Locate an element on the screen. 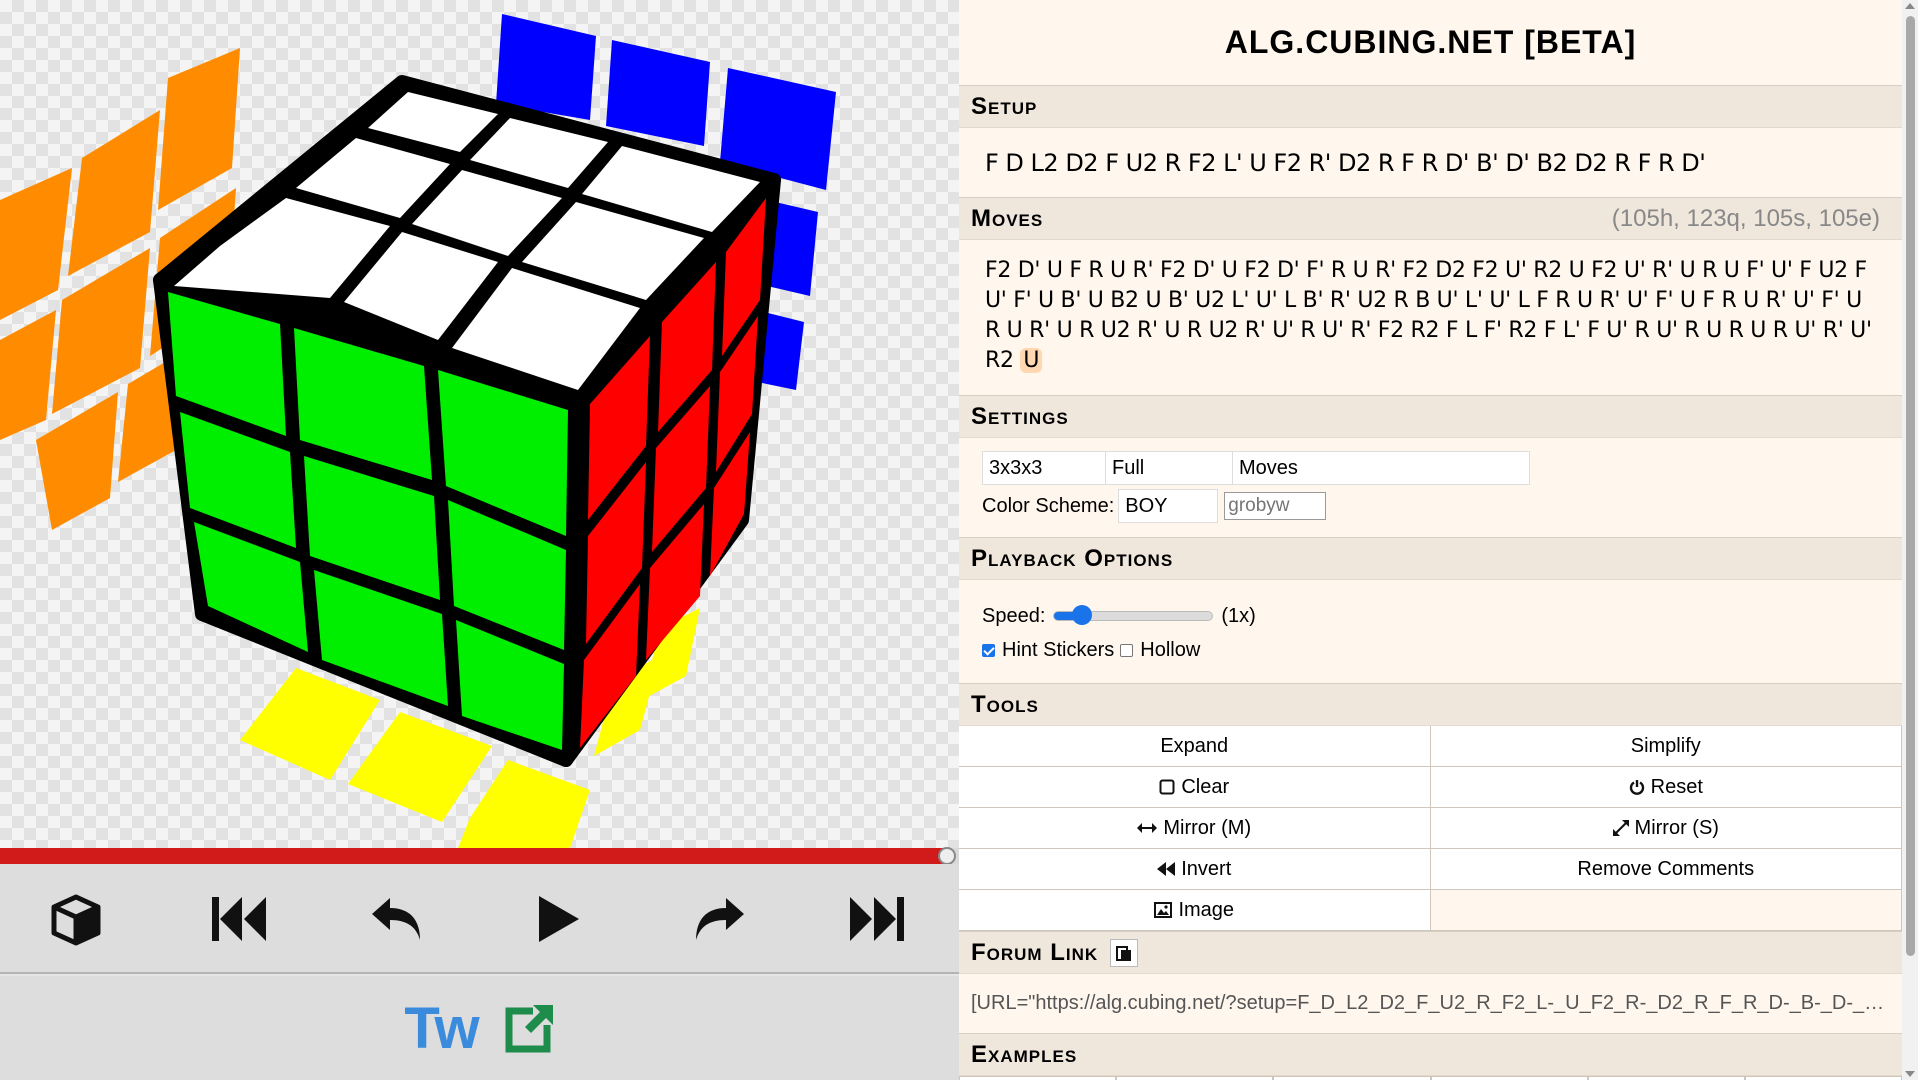 Image resolution: width=1918 pixels, height=1080 pixels. examples-heading: Examples is located at coordinates (1430, 1055).